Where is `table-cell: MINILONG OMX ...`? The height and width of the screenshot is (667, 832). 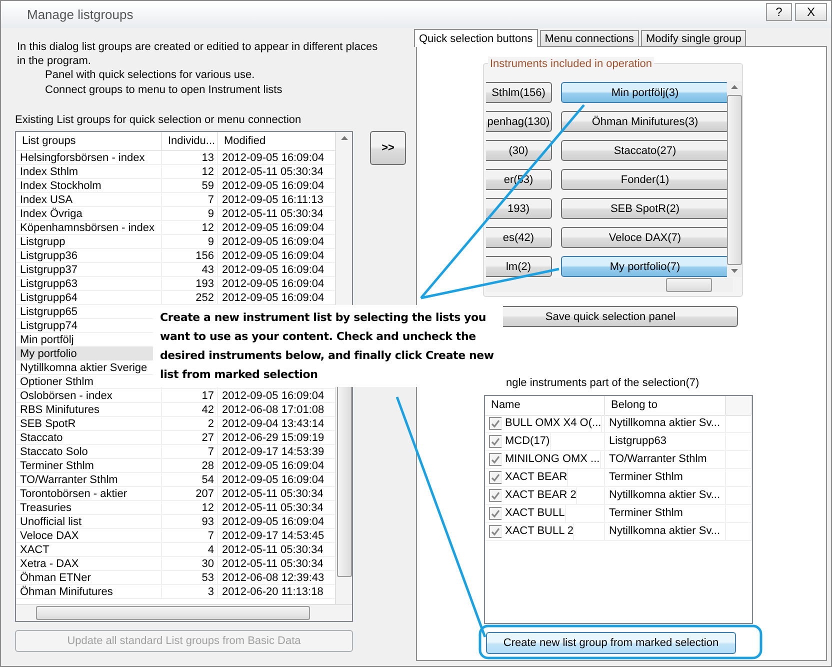
table-cell: MINILONG OMX ... is located at coordinates (553, 459).